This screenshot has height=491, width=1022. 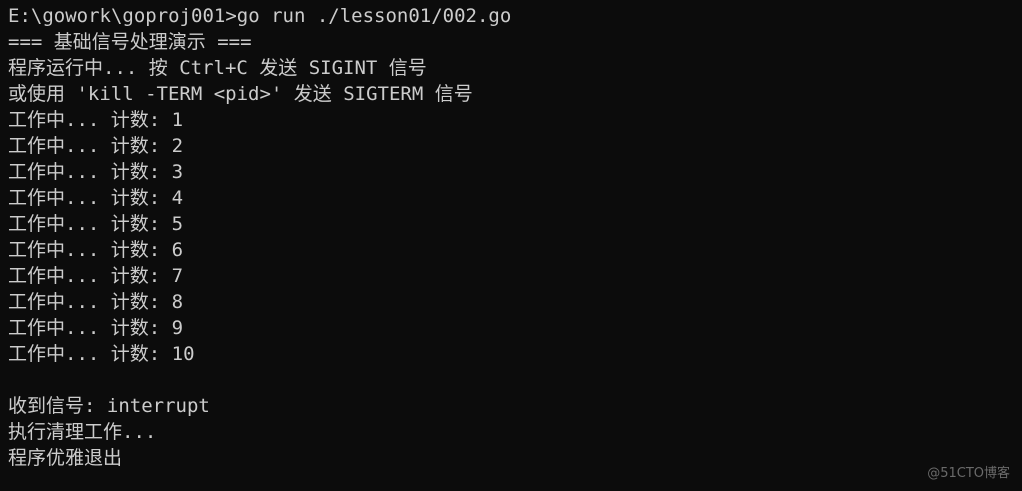 I want to click on output-line: 工作中... 计数: 1, so click(x=96, y=120).